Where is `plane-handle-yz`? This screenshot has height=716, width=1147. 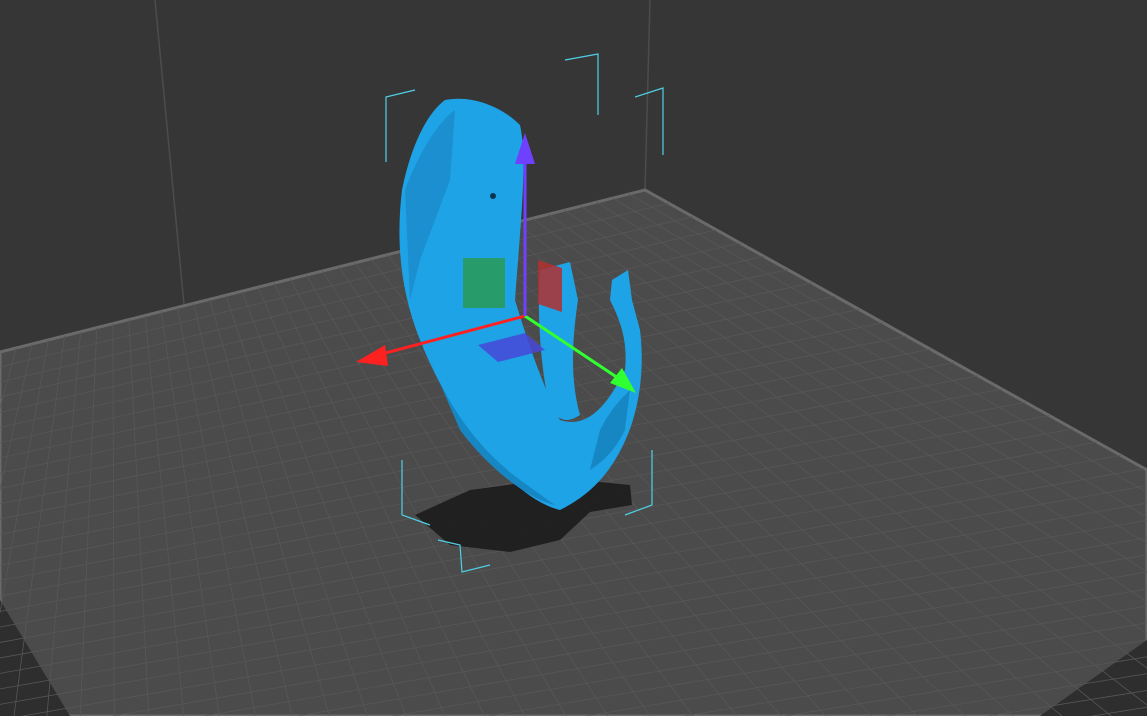 plane-handle-yz is located at coordinates (550, 286).